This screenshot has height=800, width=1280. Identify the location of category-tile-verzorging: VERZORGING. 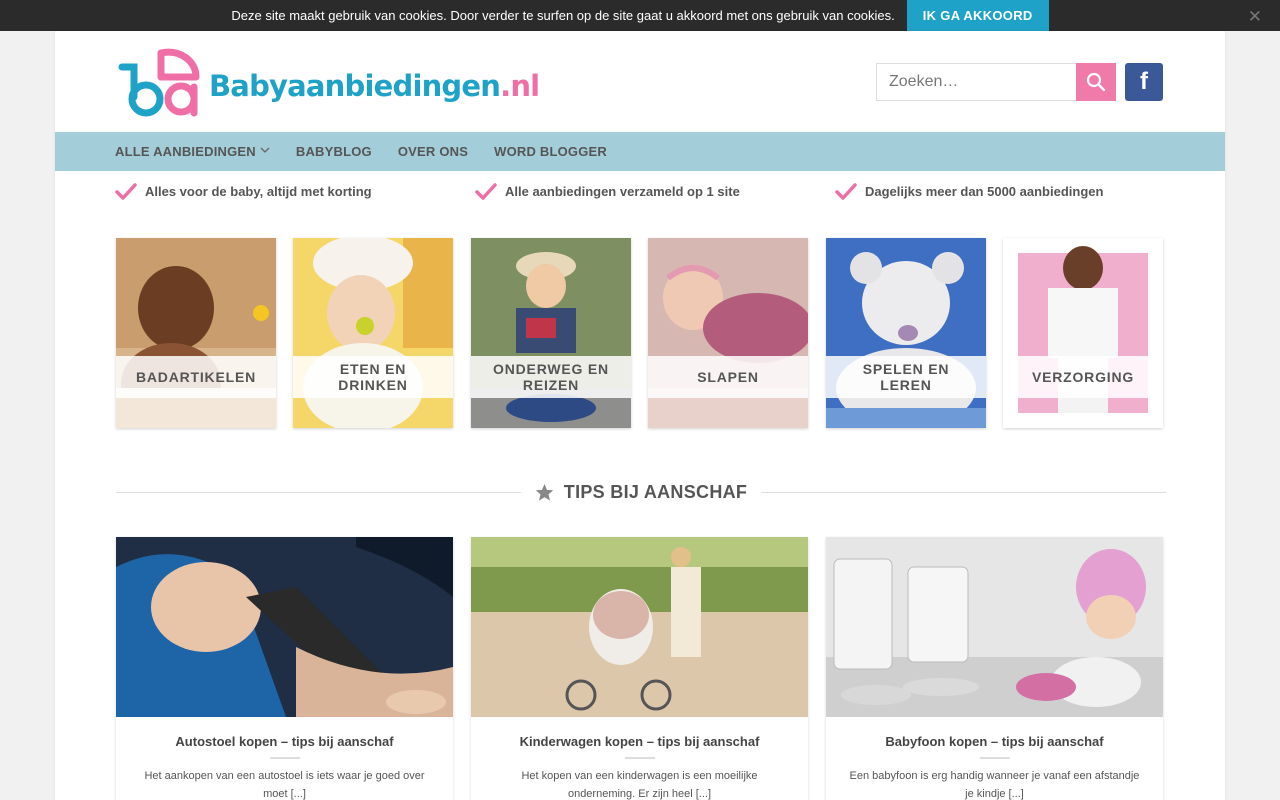
(1083, 333).